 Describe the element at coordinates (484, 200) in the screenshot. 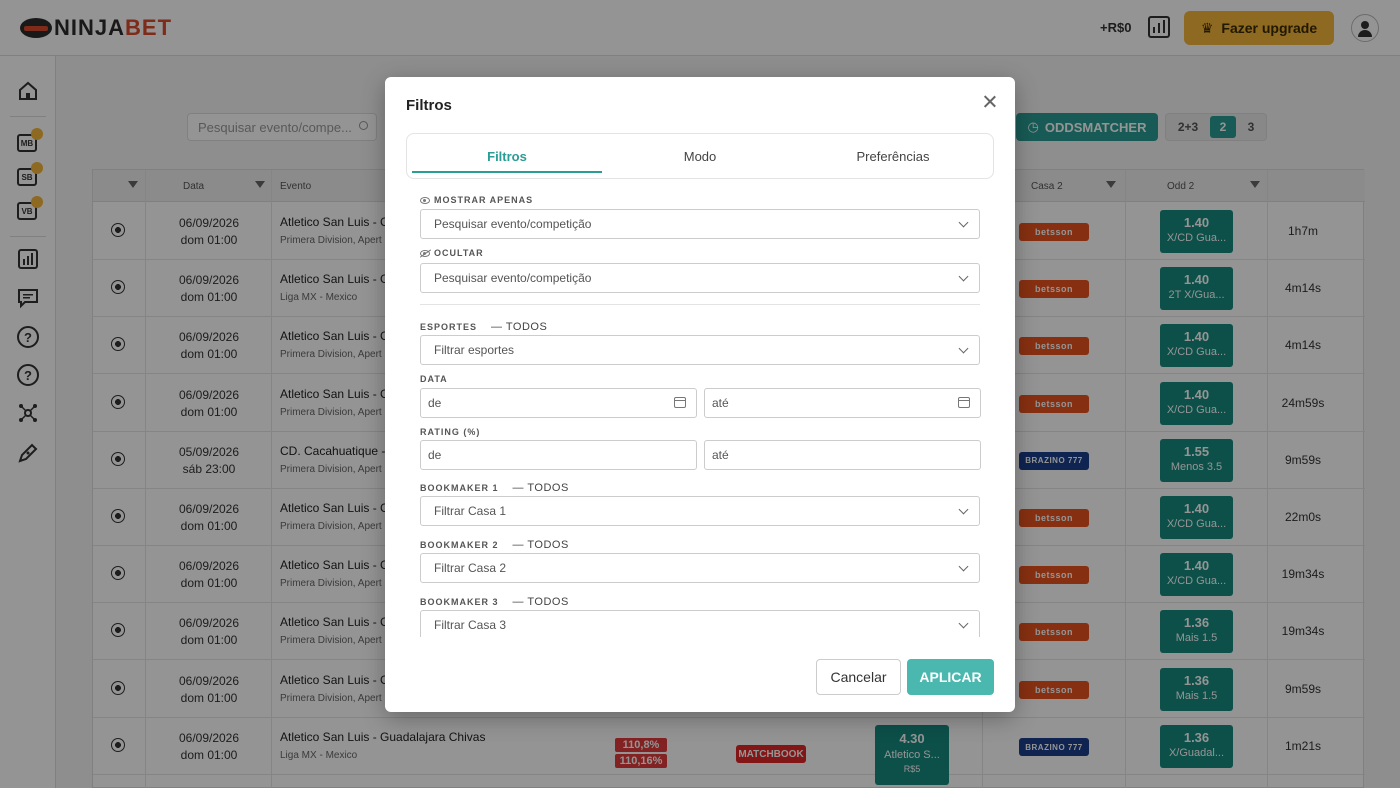

I see `show-only-label: MOSTRAR APENAS` at that location.